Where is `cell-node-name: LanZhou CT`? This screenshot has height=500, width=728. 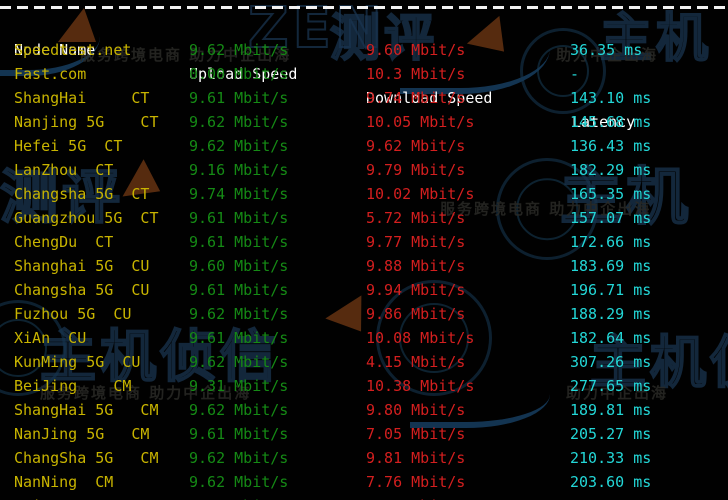
cell-node-name: LanZhou CT is located at coordinates (64, 170).